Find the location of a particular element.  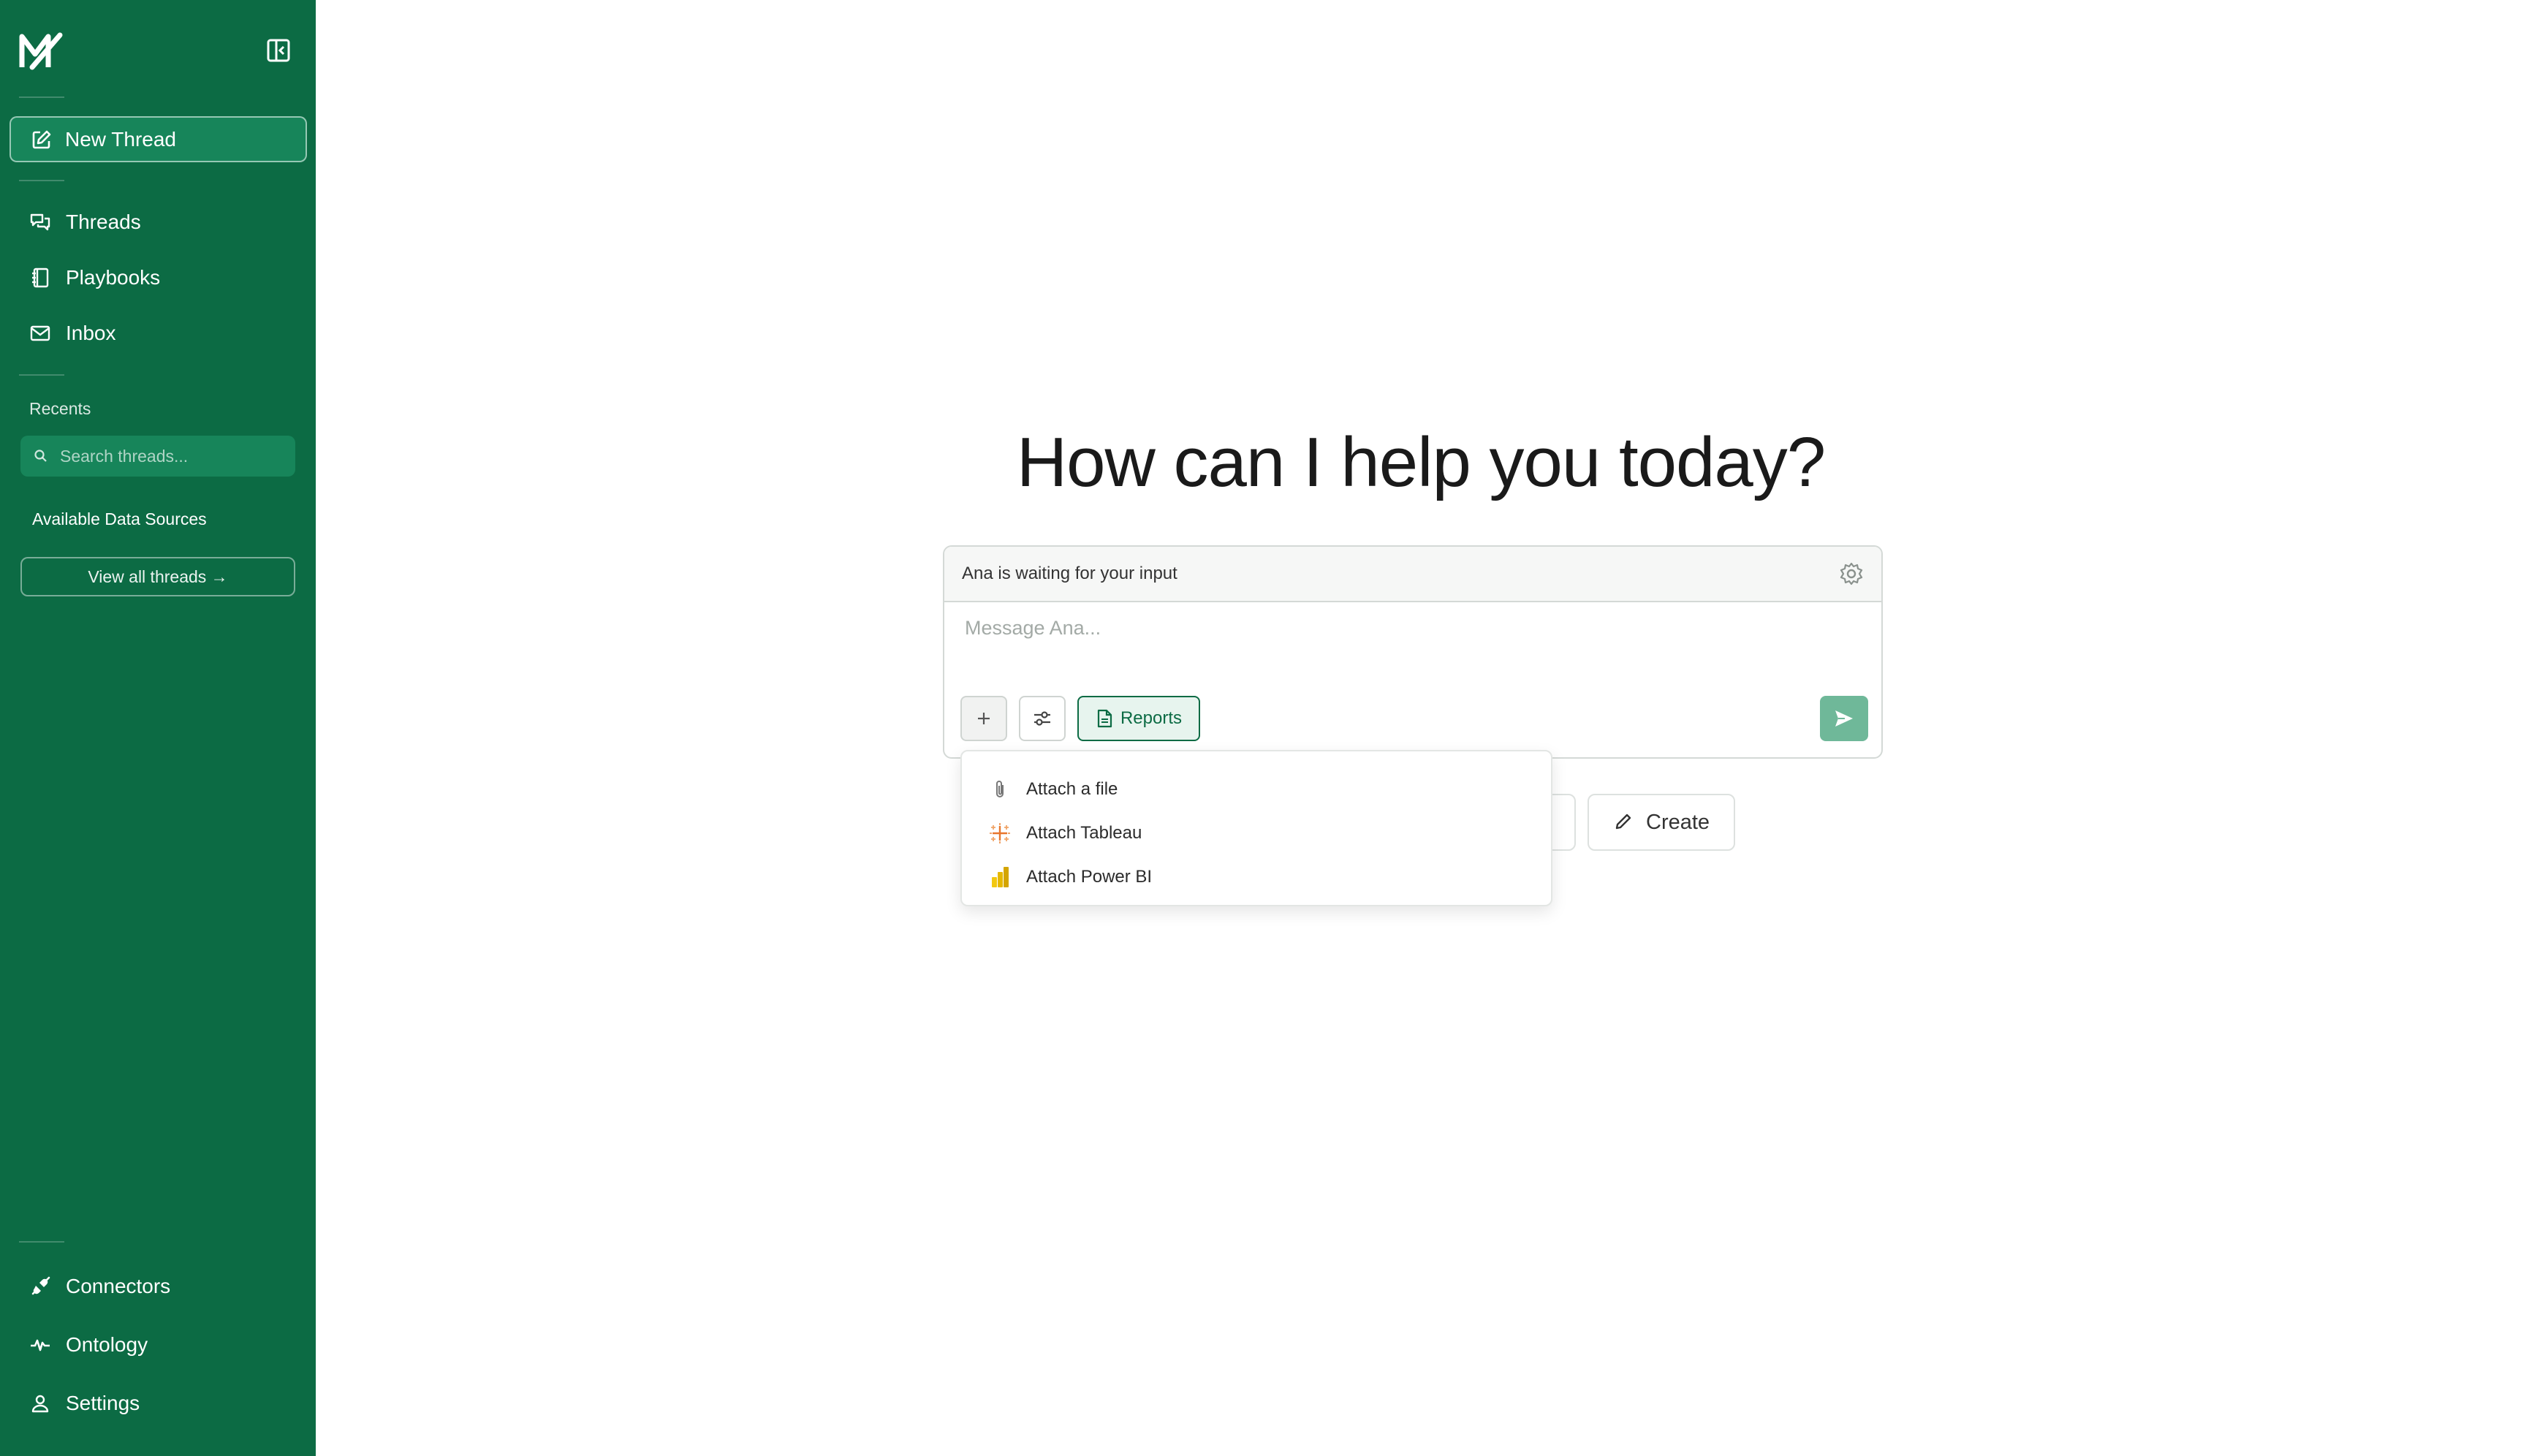

pulse-icon is located at coordinates (40, 1345).